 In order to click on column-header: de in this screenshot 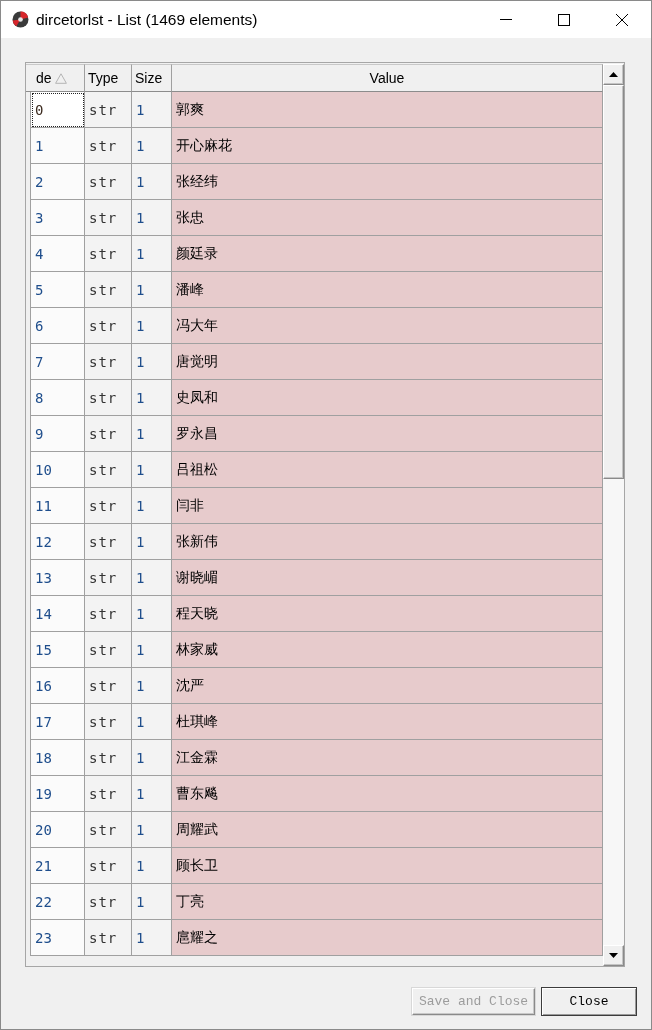, I will do `click(55, 78)`.